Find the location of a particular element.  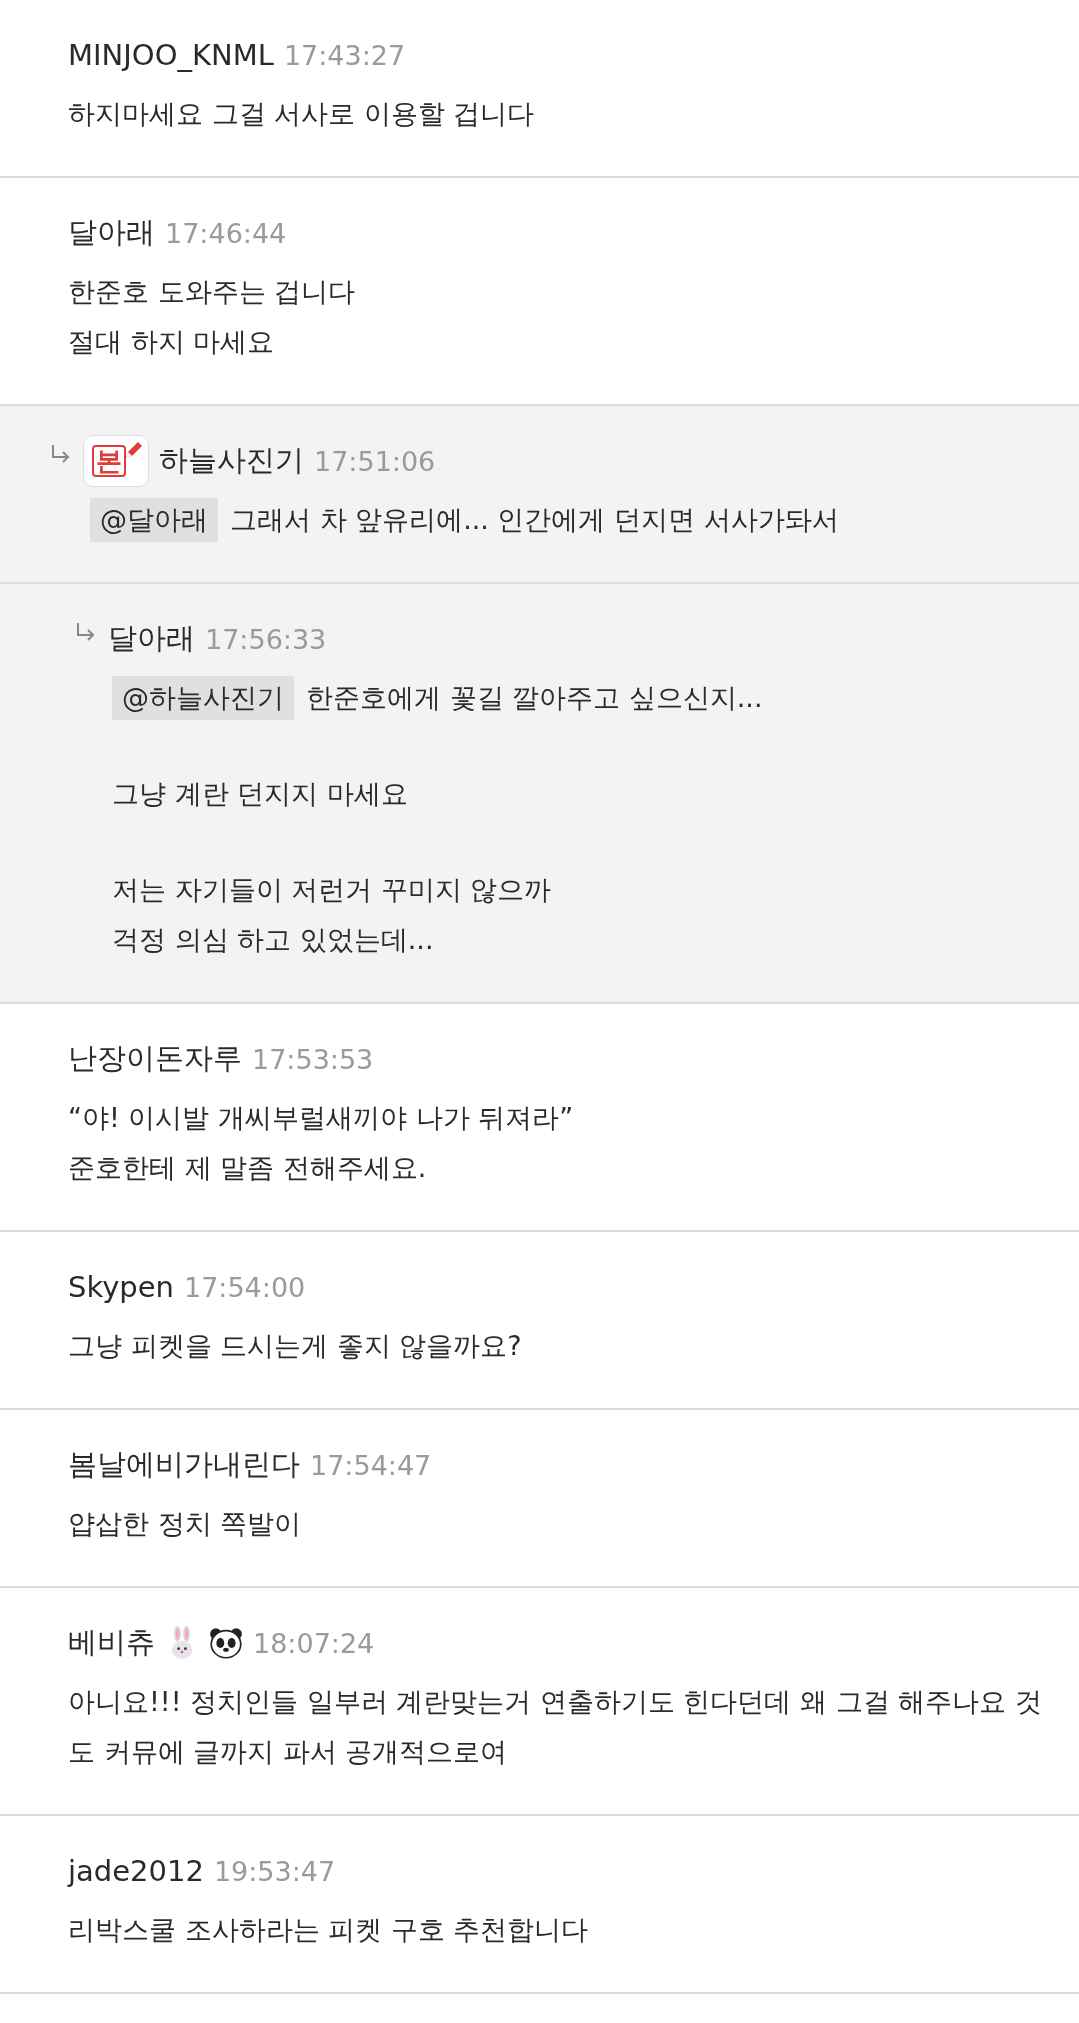

timestamp: 17:56:33 is located at coordinates (266, 639).